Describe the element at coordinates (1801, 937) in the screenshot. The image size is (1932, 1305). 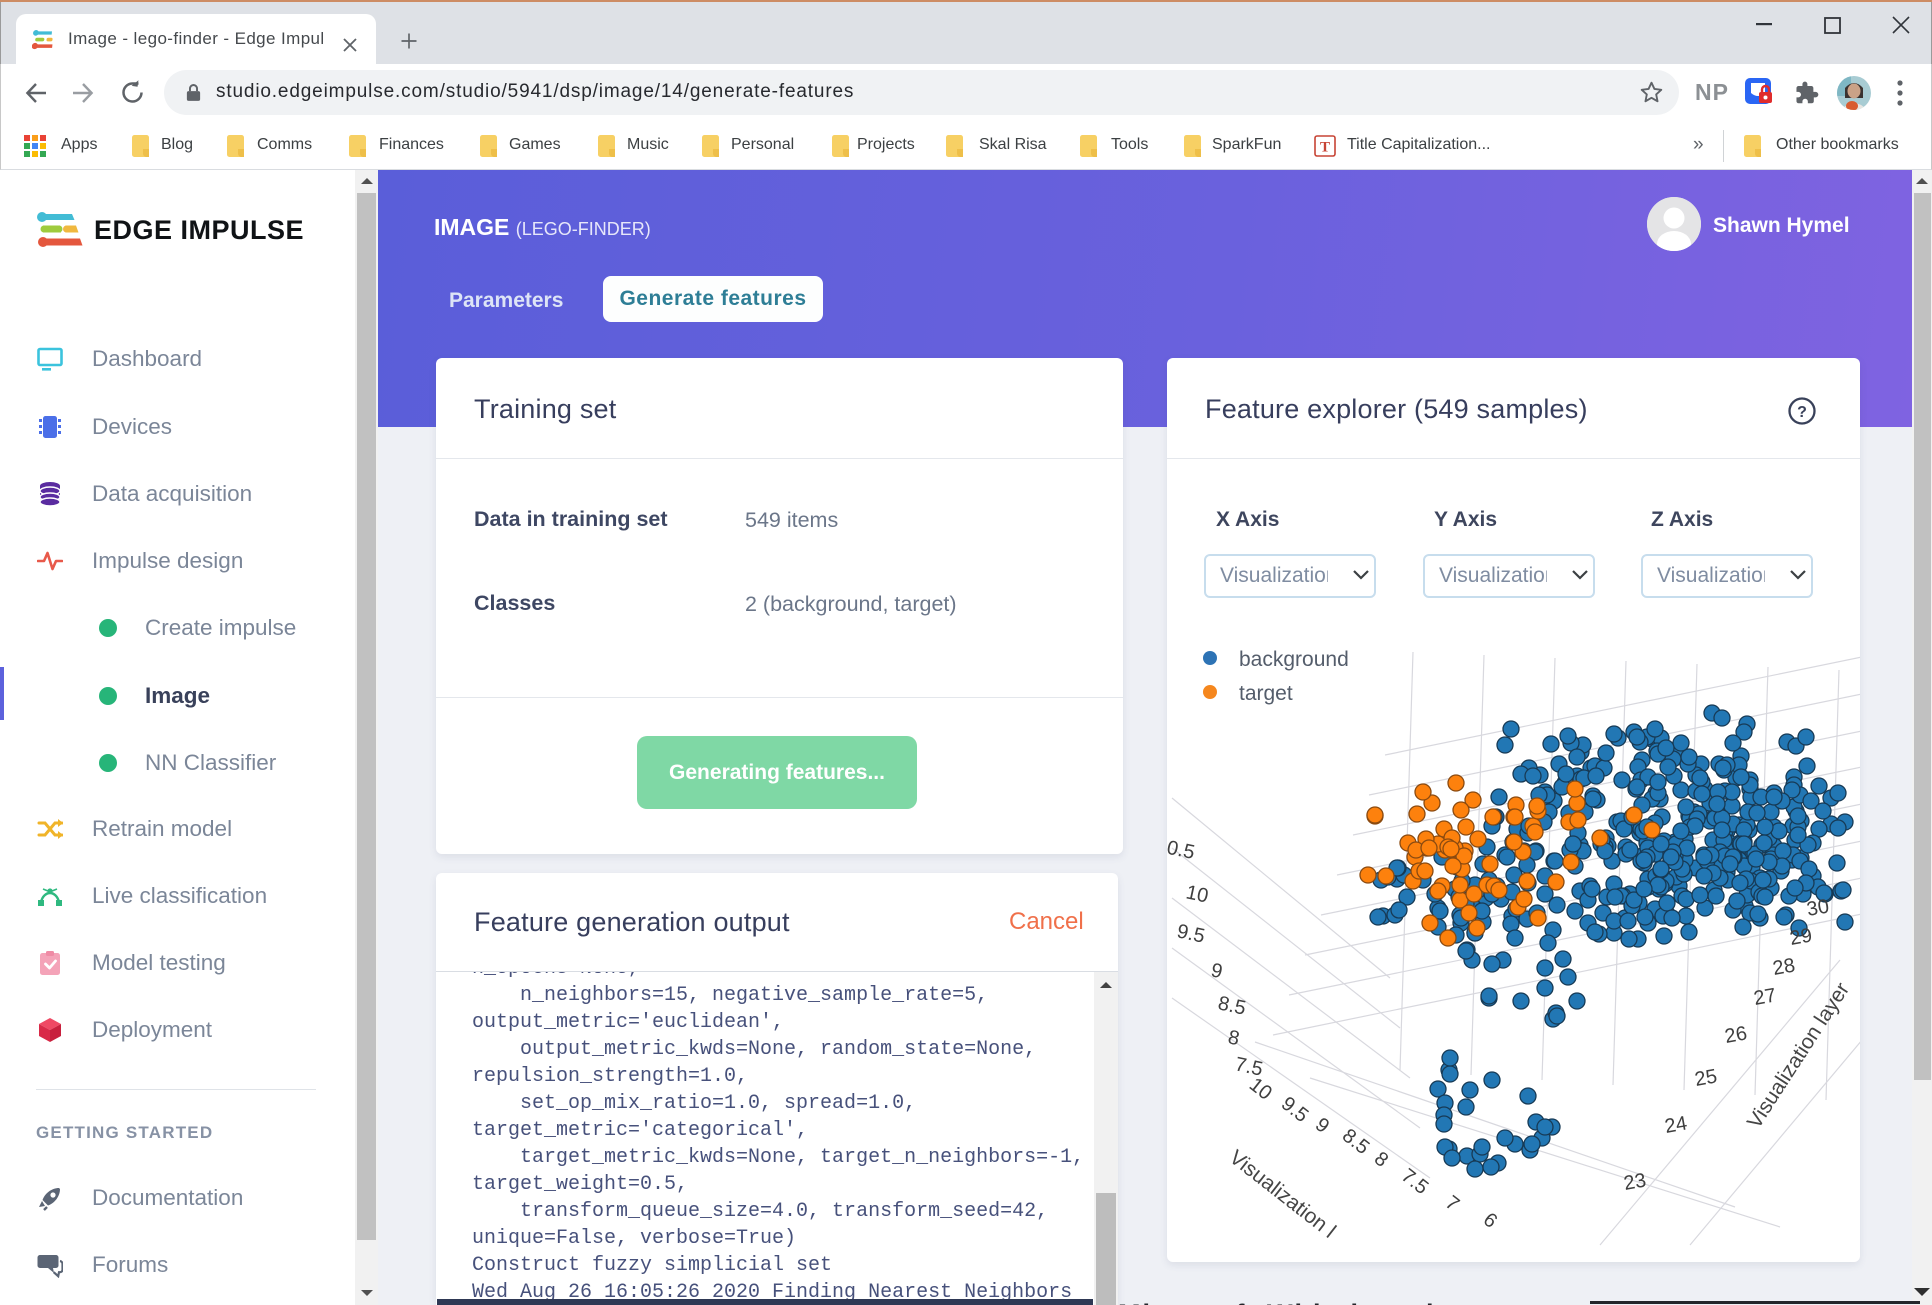
I see `svg-text: 29` at that location.